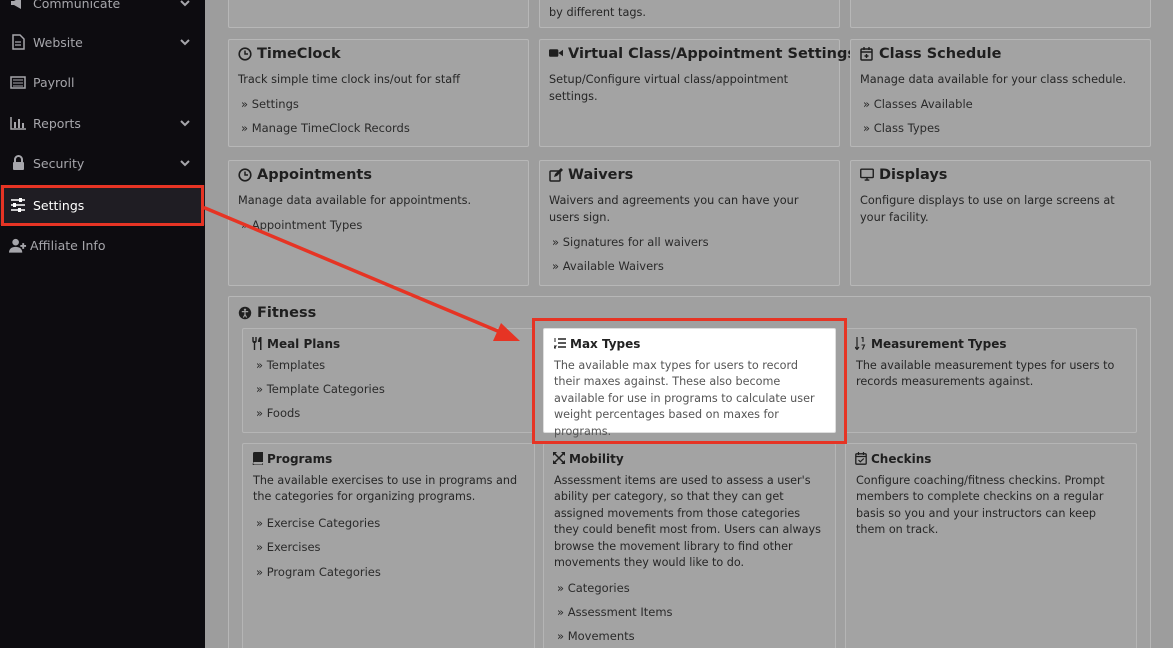 Image resolution: width=1173 pixels, height=648 pixels. I want to click on link-program-categories: Program Categories, so click(318, 572).